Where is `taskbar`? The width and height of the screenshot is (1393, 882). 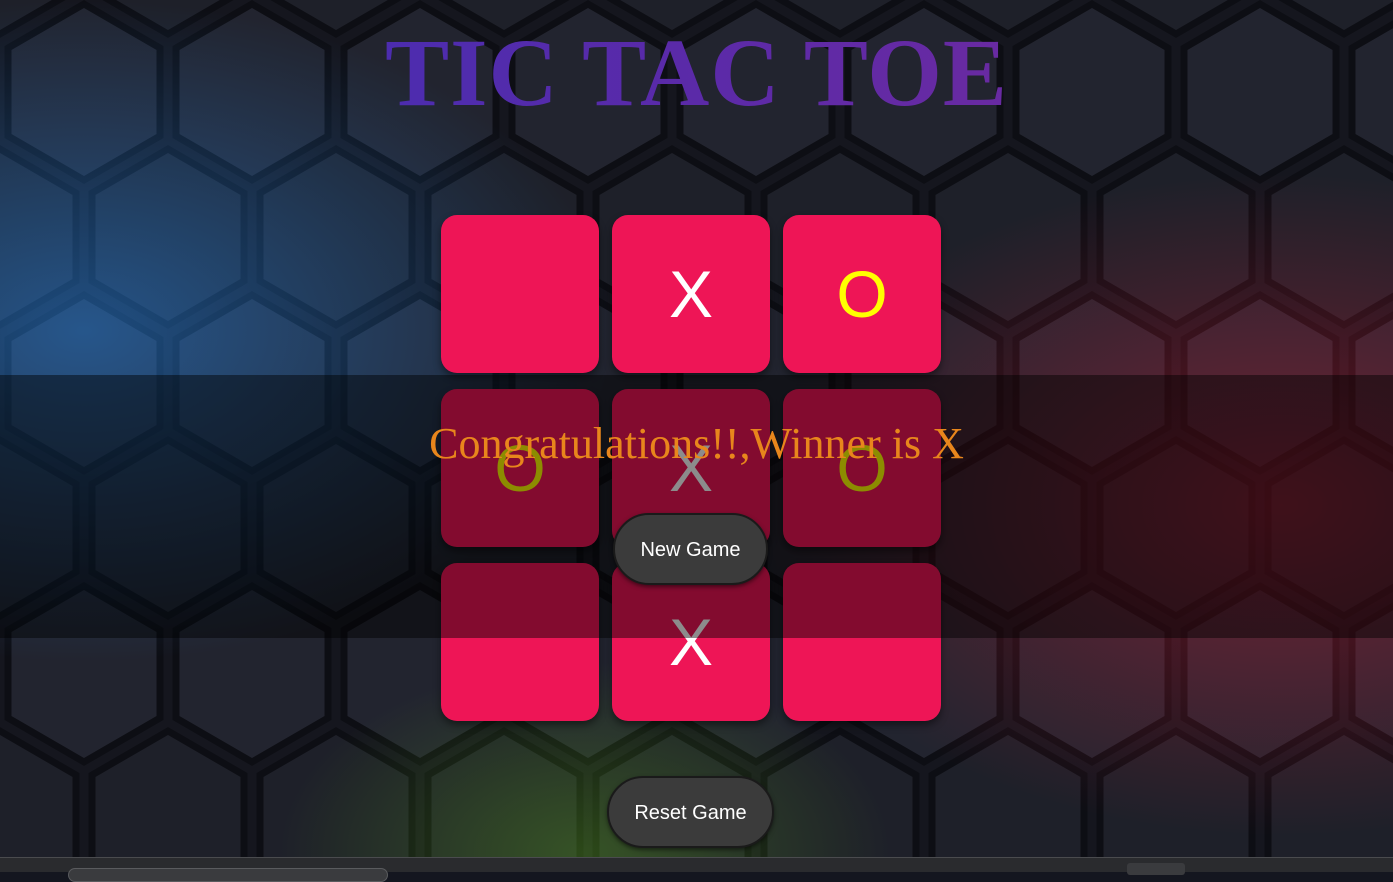 taskbar is located at coordinates (696, 869).